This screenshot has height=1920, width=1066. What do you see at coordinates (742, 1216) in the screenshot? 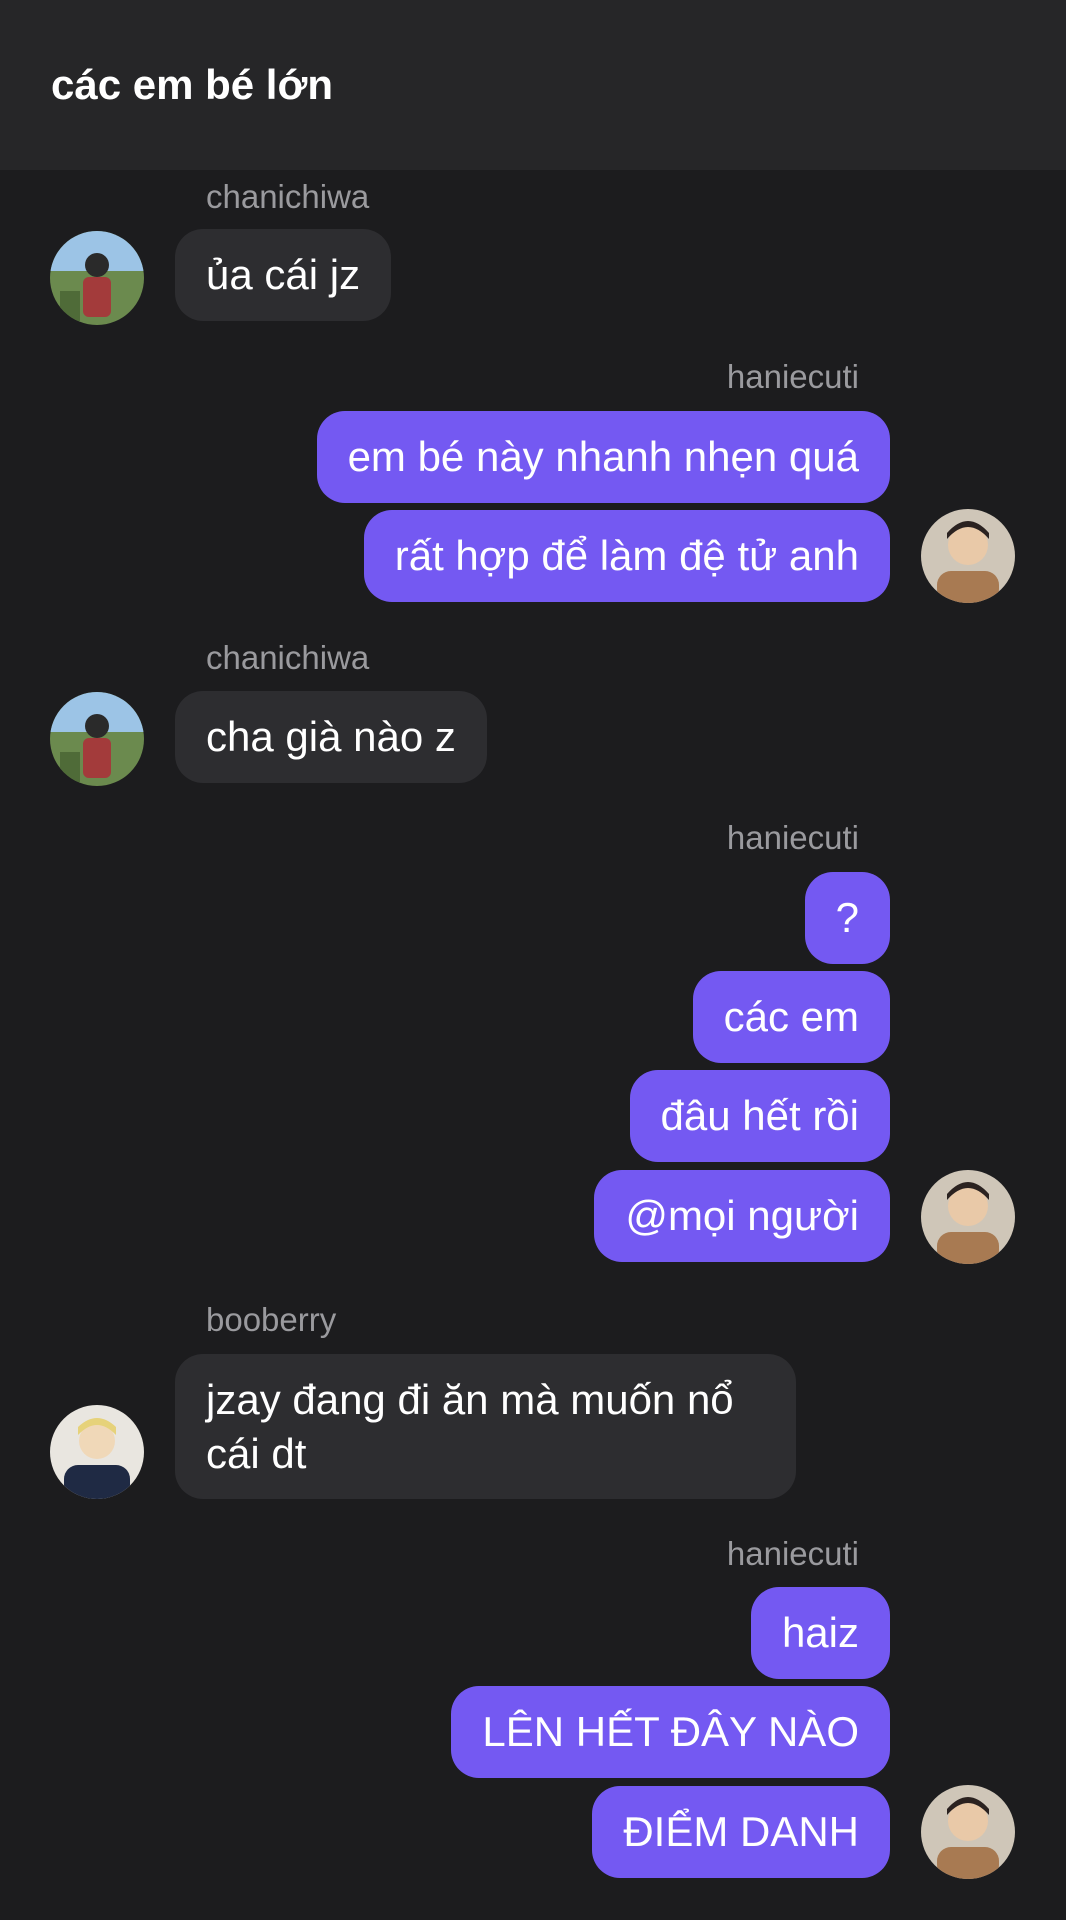
I see `message-bubble: @mọi người` at bounding box center [742, 1216].